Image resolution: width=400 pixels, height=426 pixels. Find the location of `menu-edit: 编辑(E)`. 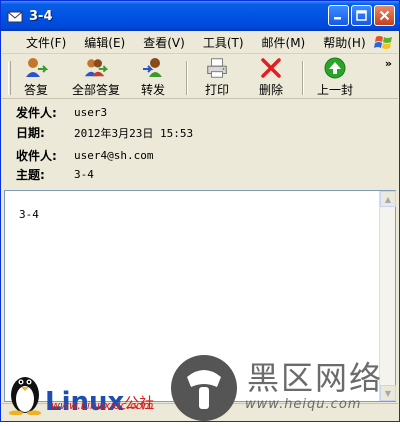

menu-edit: 编辑(E) is located at coordinates (104, 42).